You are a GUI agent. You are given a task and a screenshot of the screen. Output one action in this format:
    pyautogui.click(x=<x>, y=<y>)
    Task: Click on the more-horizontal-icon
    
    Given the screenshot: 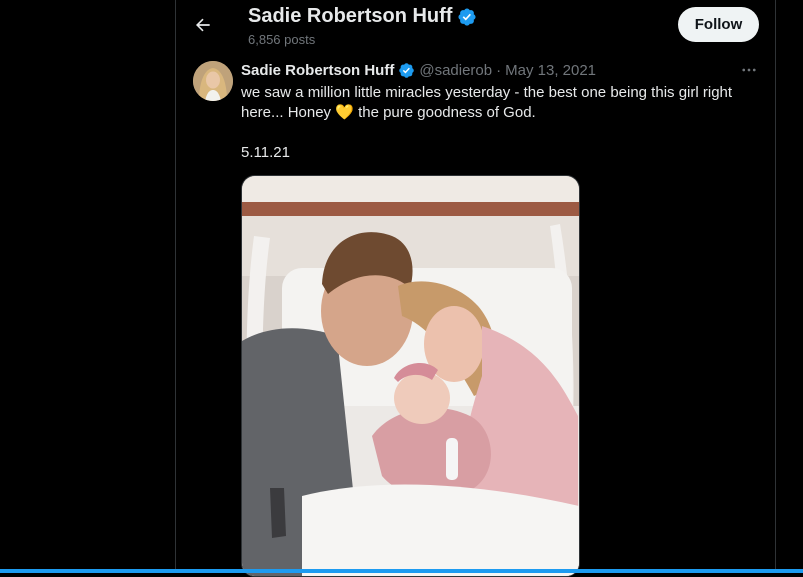 What is the action you would take?
    pyautogui.click(x=749, y=70)
    